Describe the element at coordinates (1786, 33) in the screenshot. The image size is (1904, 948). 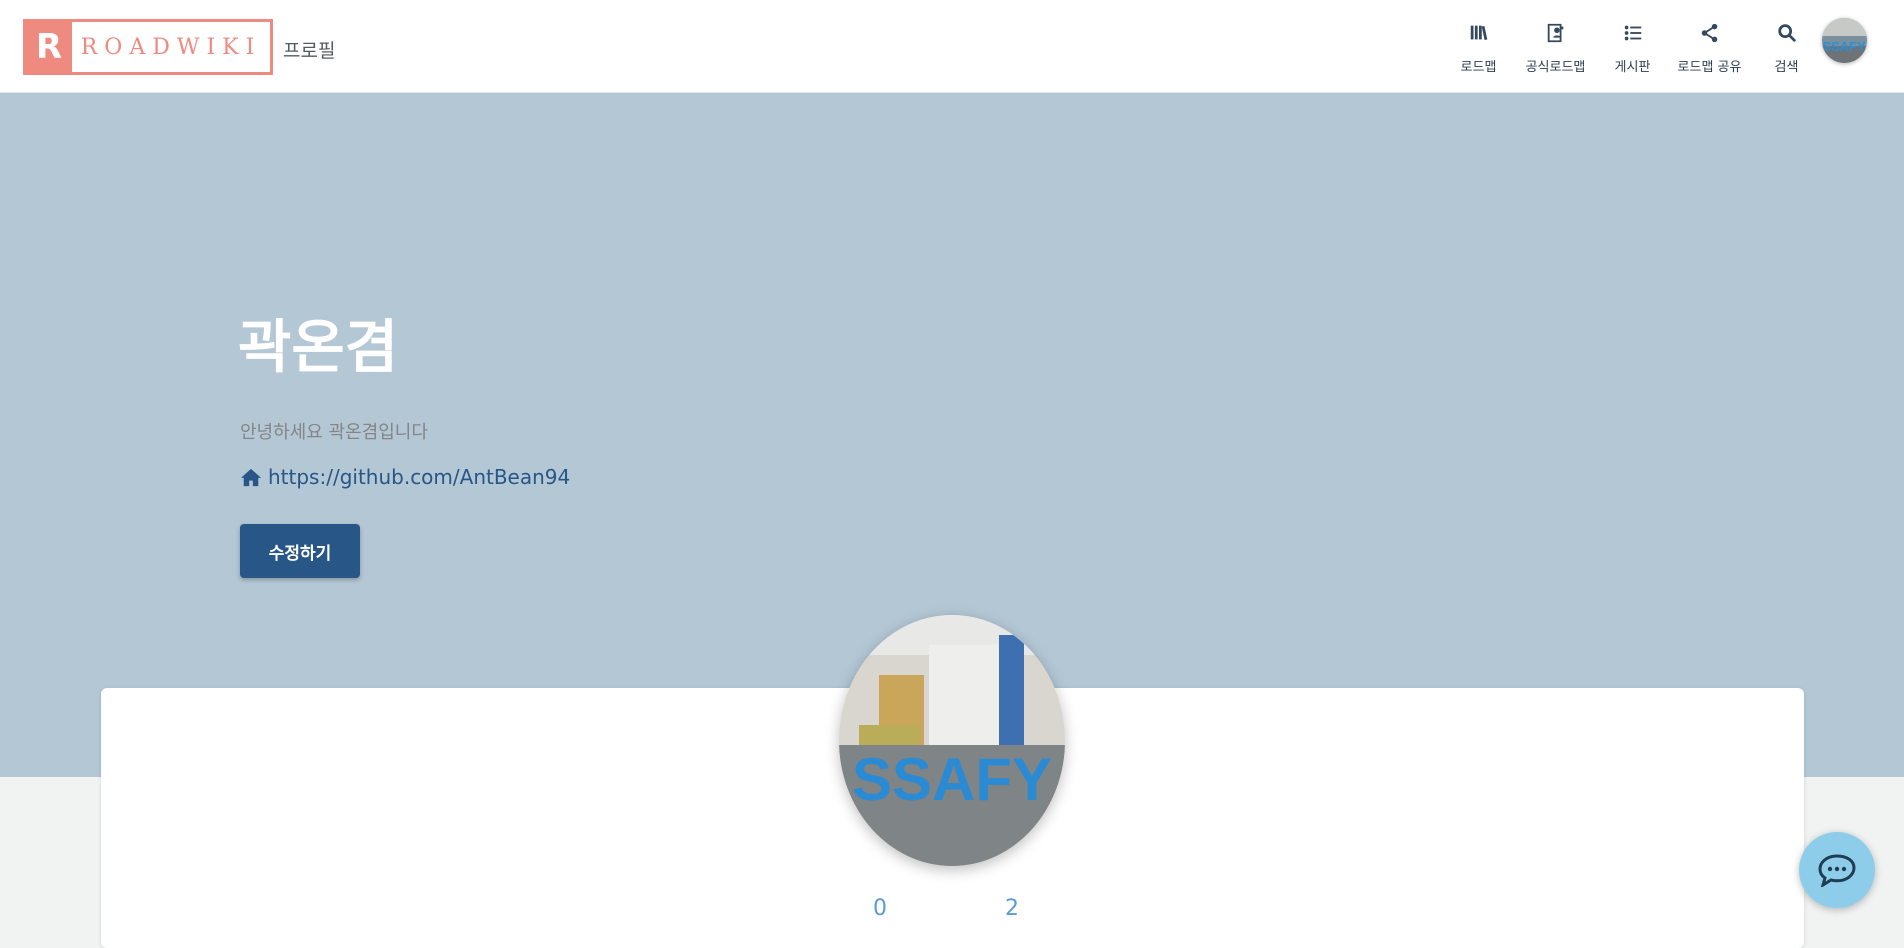
I see `search-icon` at that location.